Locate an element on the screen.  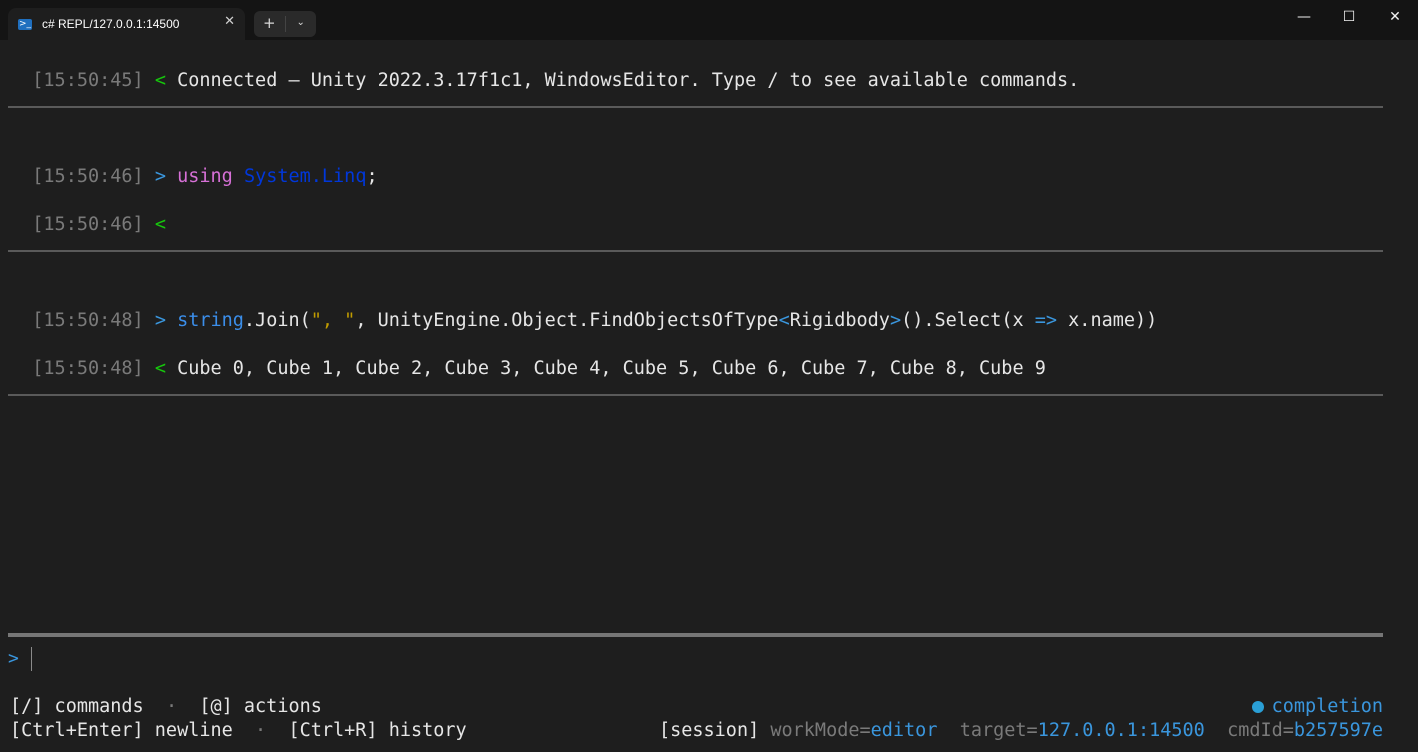
cmdid-value: b257597e is located at coordinates (1338, 730).